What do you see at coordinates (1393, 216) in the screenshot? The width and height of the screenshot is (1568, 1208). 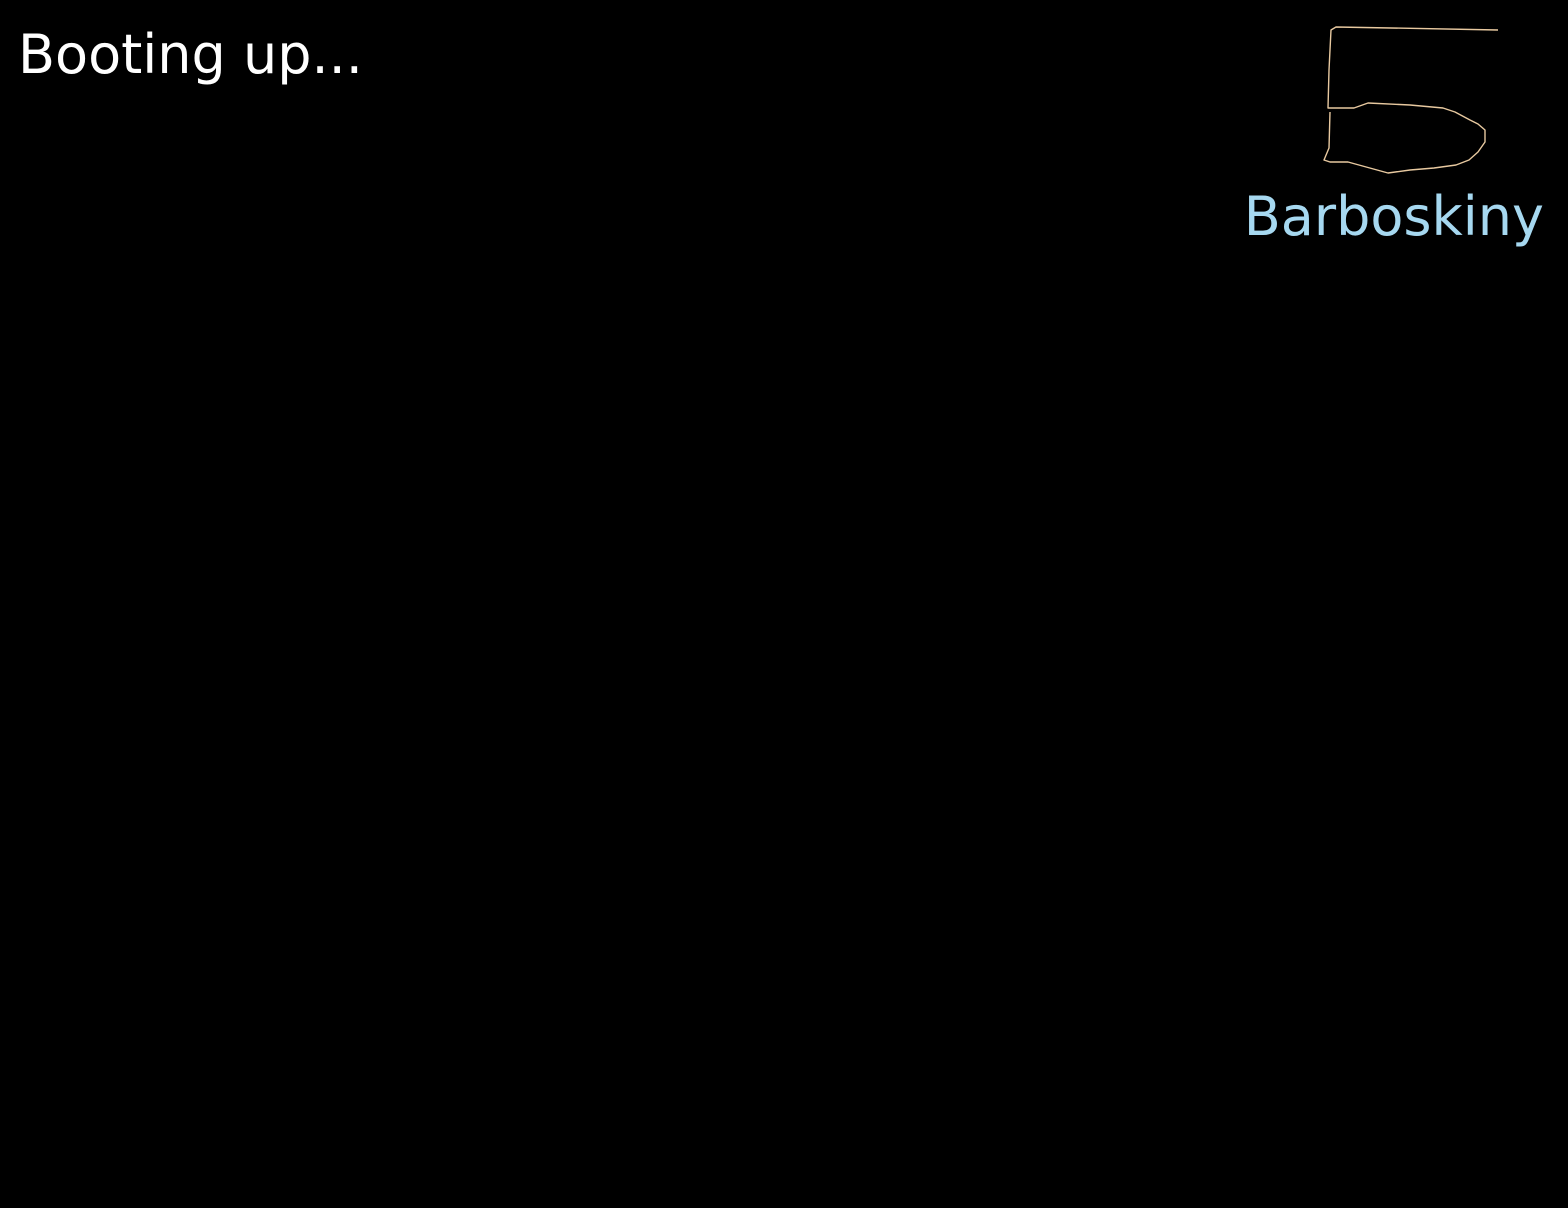 I see `brand-name: Barboskiny` at bounding box center [1393, 216].